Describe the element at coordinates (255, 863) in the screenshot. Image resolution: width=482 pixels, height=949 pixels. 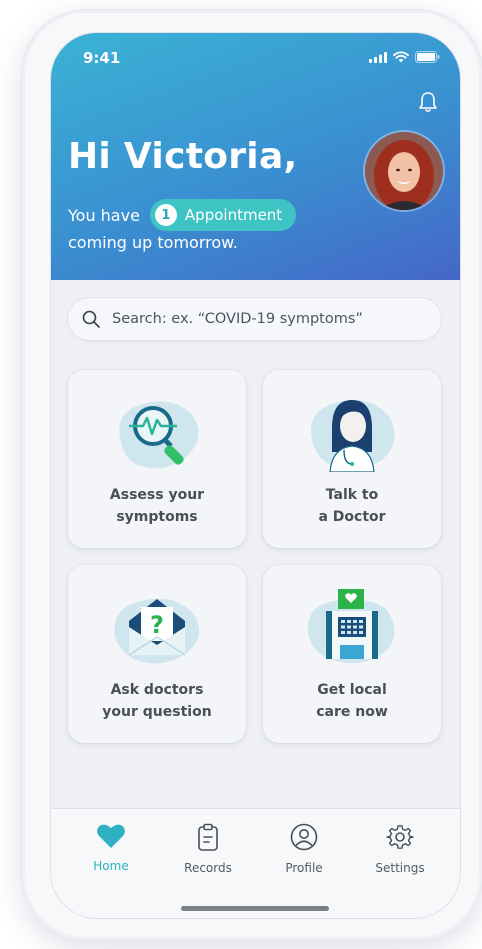
I see `bottom-nav: Home Records Profile Settings` at that location.